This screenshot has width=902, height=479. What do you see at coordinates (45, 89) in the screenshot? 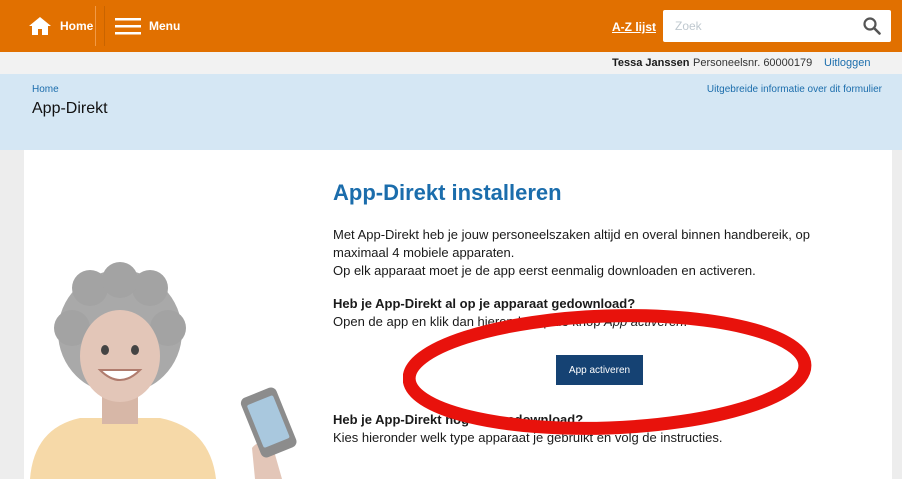
I see `breadcrumb-home: Home` at bounding box center [45, 89].